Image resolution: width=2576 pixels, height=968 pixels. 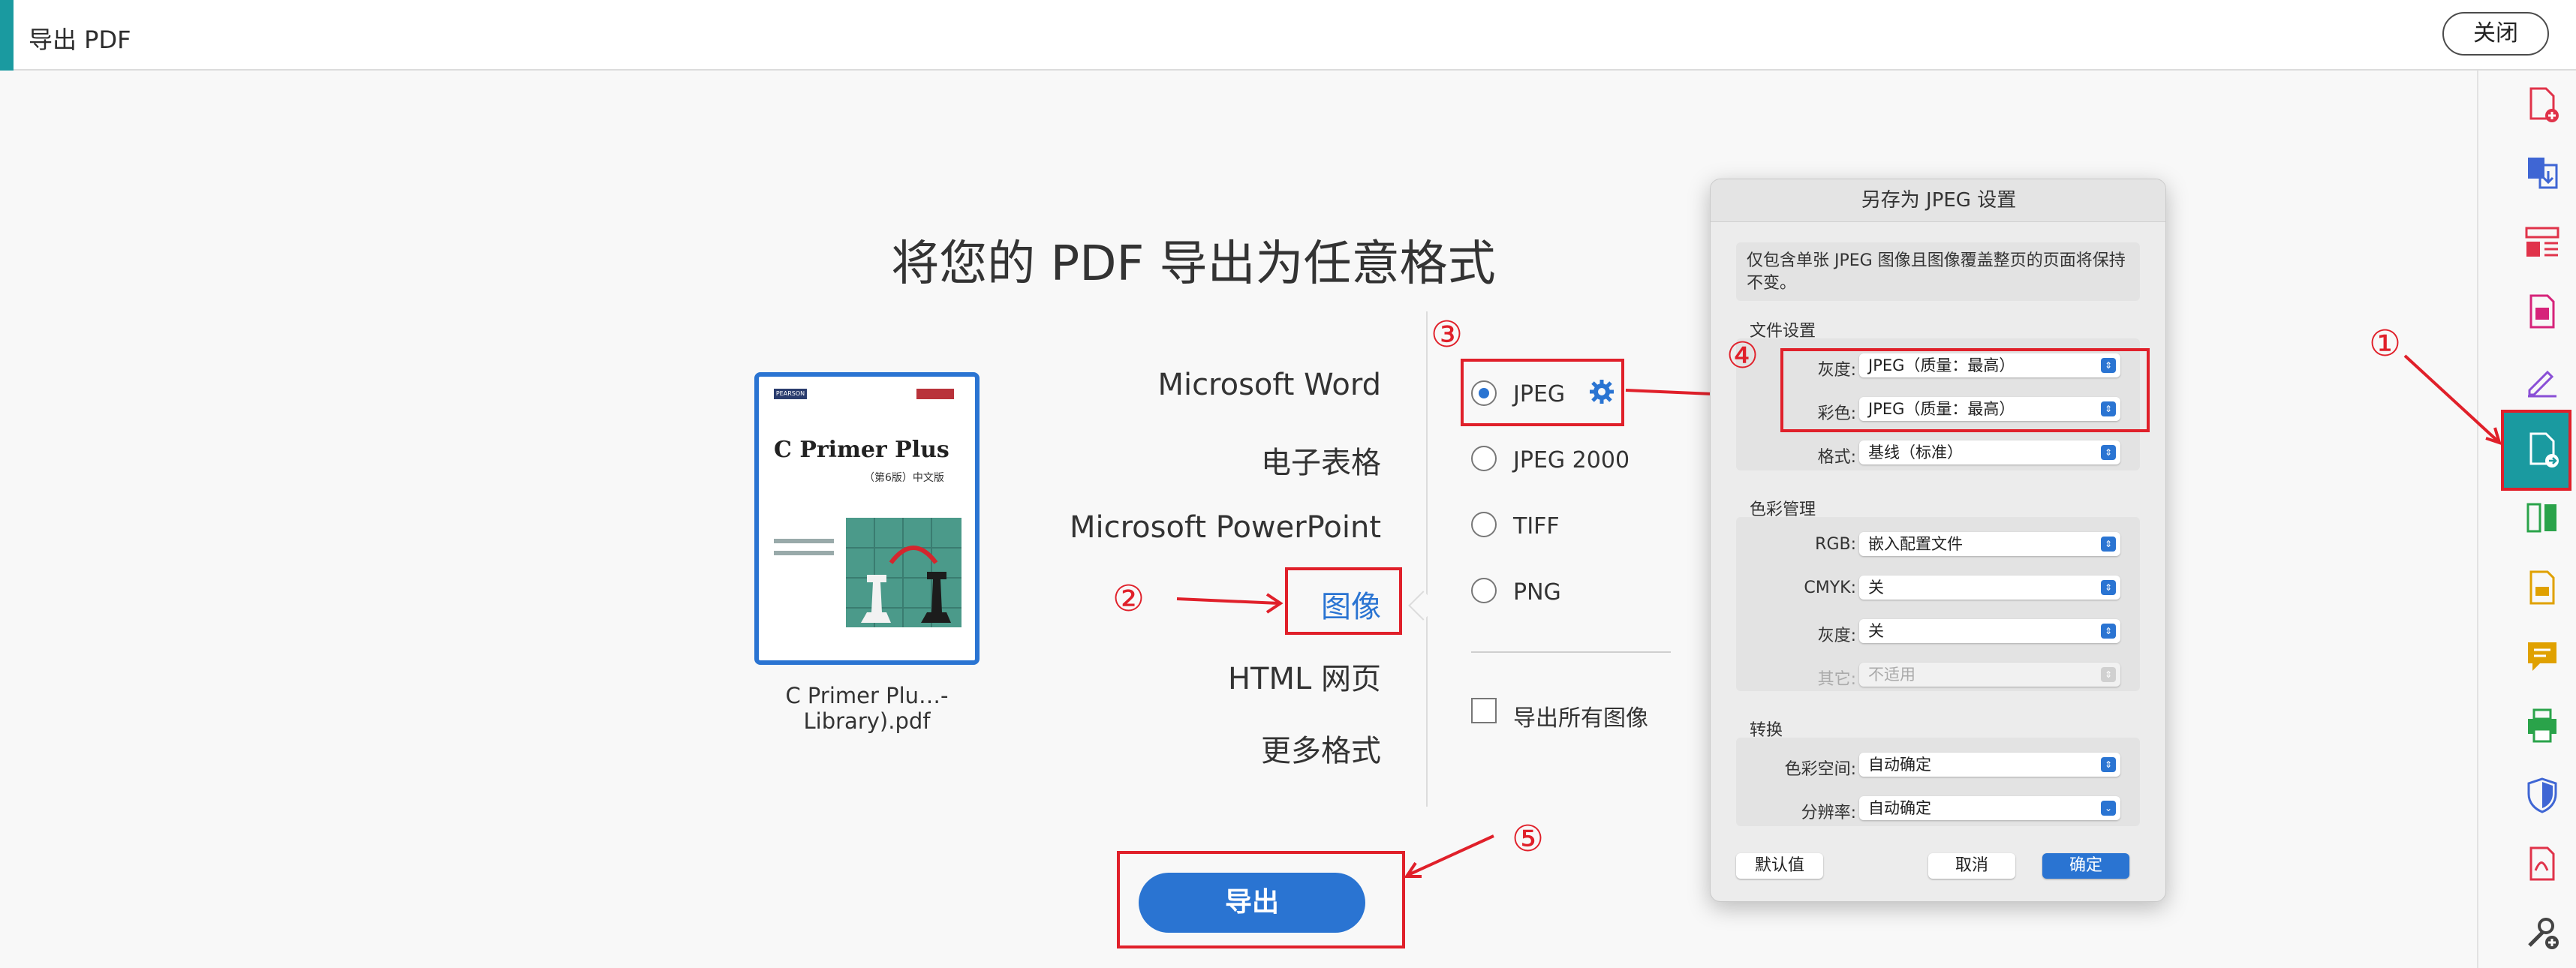 I want to click on pdf-thumbnail: PEARSON C Primer Plus （第6版）中文版, so click(x=867, y=518).